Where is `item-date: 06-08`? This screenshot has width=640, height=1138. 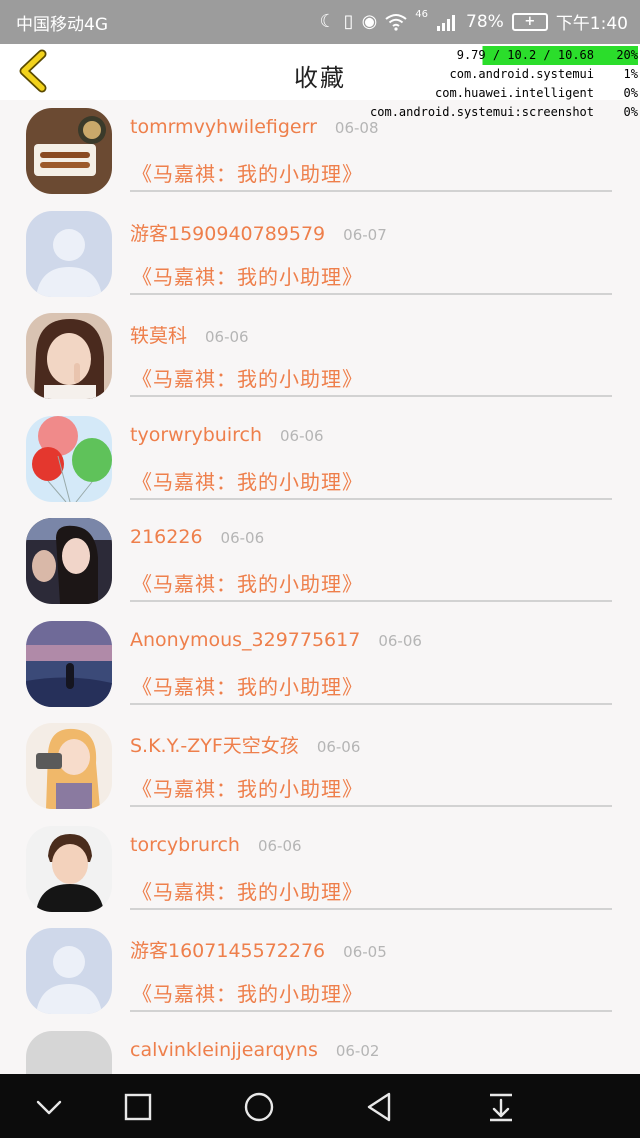 item-date: 06-08 is located at coordinates (356, 128).